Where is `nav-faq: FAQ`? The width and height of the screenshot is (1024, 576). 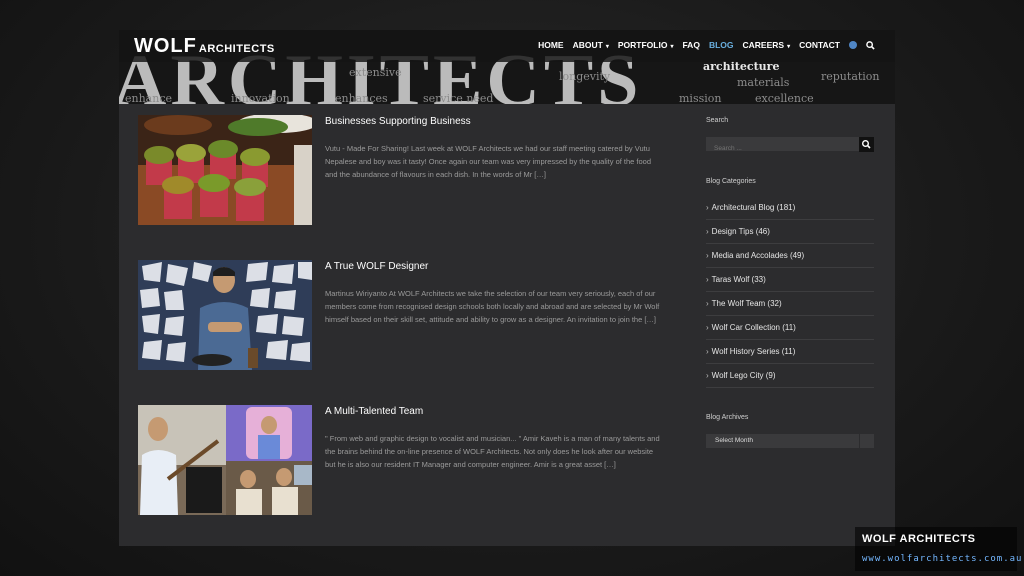
nav-faq: FAQ is located at coordinates (690, 45).